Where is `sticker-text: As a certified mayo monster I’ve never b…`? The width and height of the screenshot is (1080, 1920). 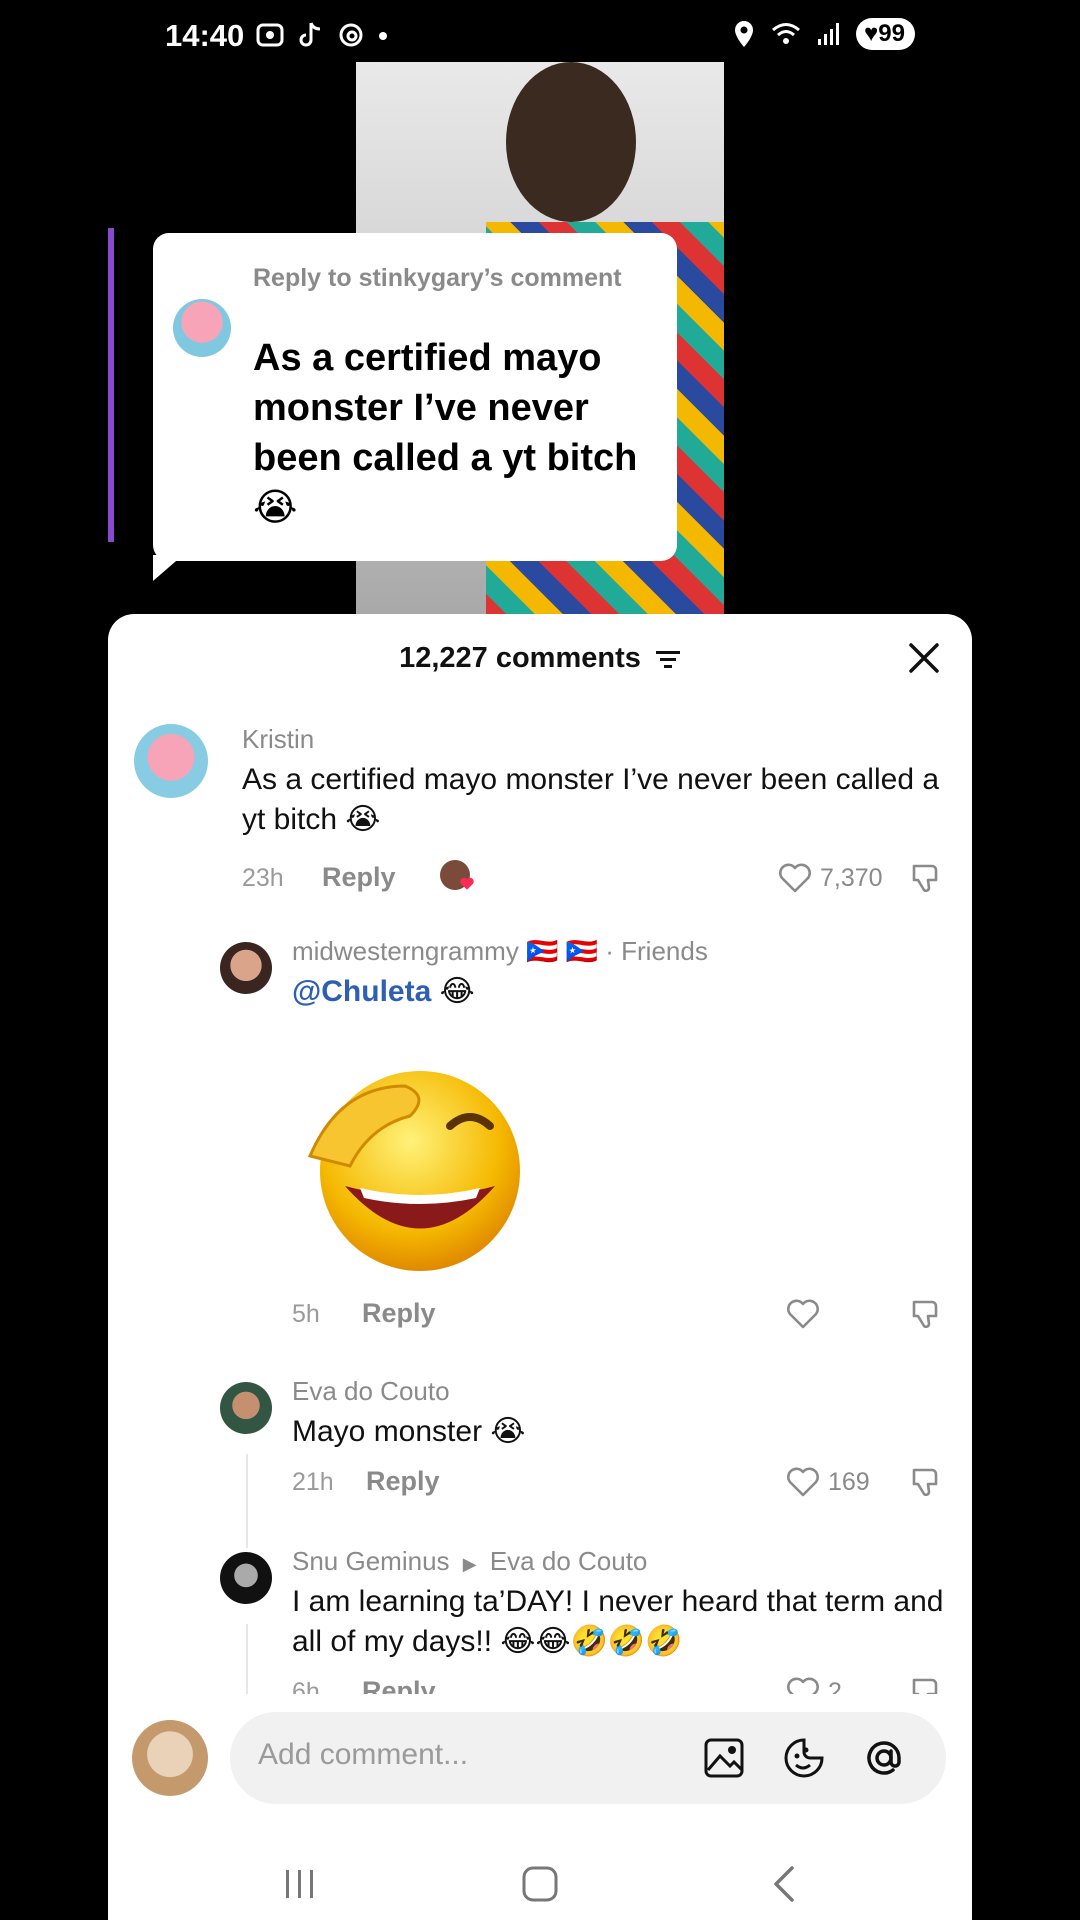 sticker-text: As a certified mayo monster I’ve never b… is located at coordinates (445, 433).